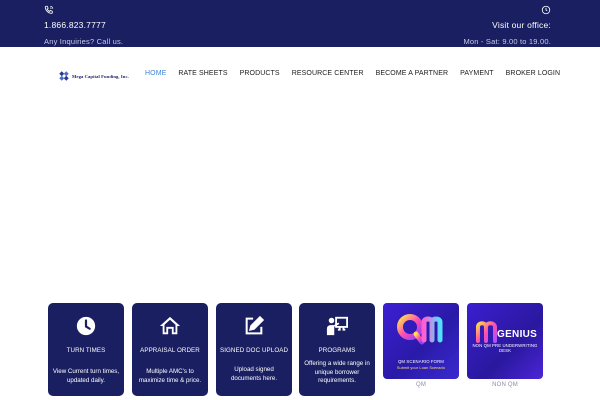 Image resolution: width=600 pixels, height=400 pixels. I want to click on card-title: PROGRAMS, so click(337, 350).